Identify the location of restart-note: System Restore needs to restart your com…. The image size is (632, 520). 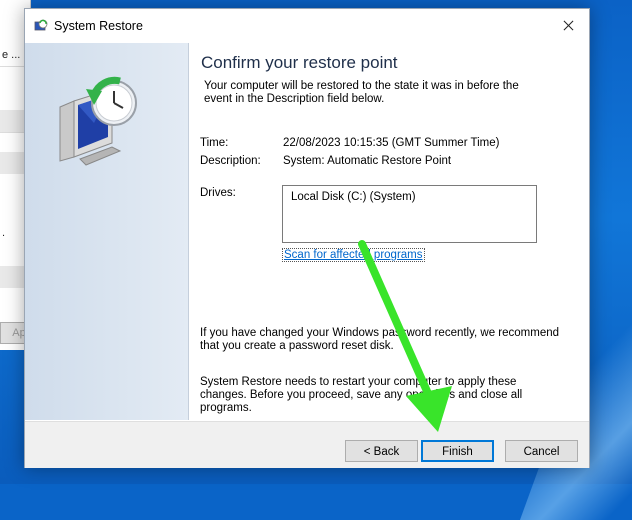
(361, 395).